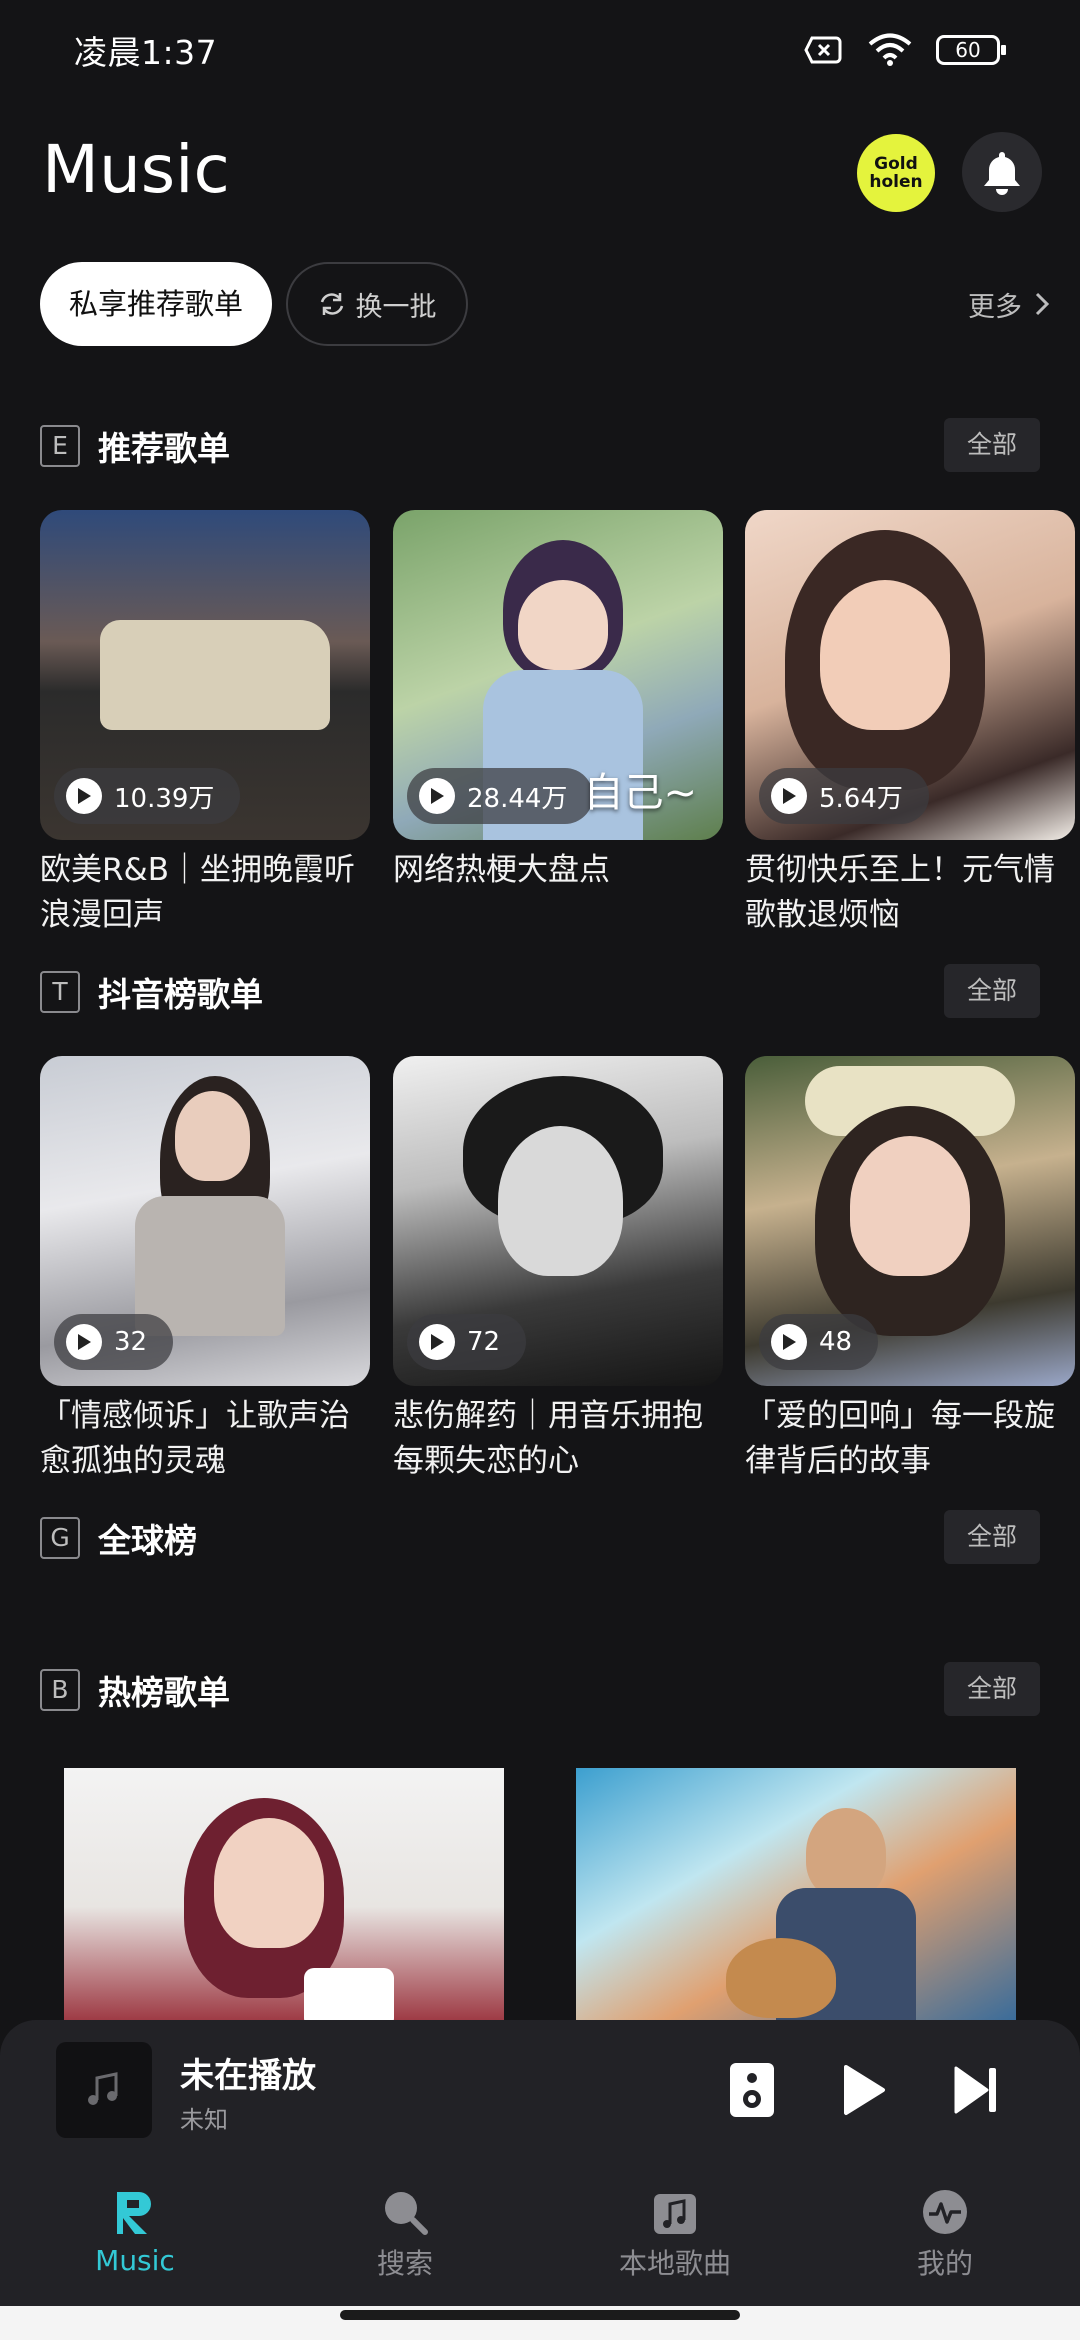  Describe the element at coordinates (131, 1342) in the screenshot. I see `play-count: 32` at that location.